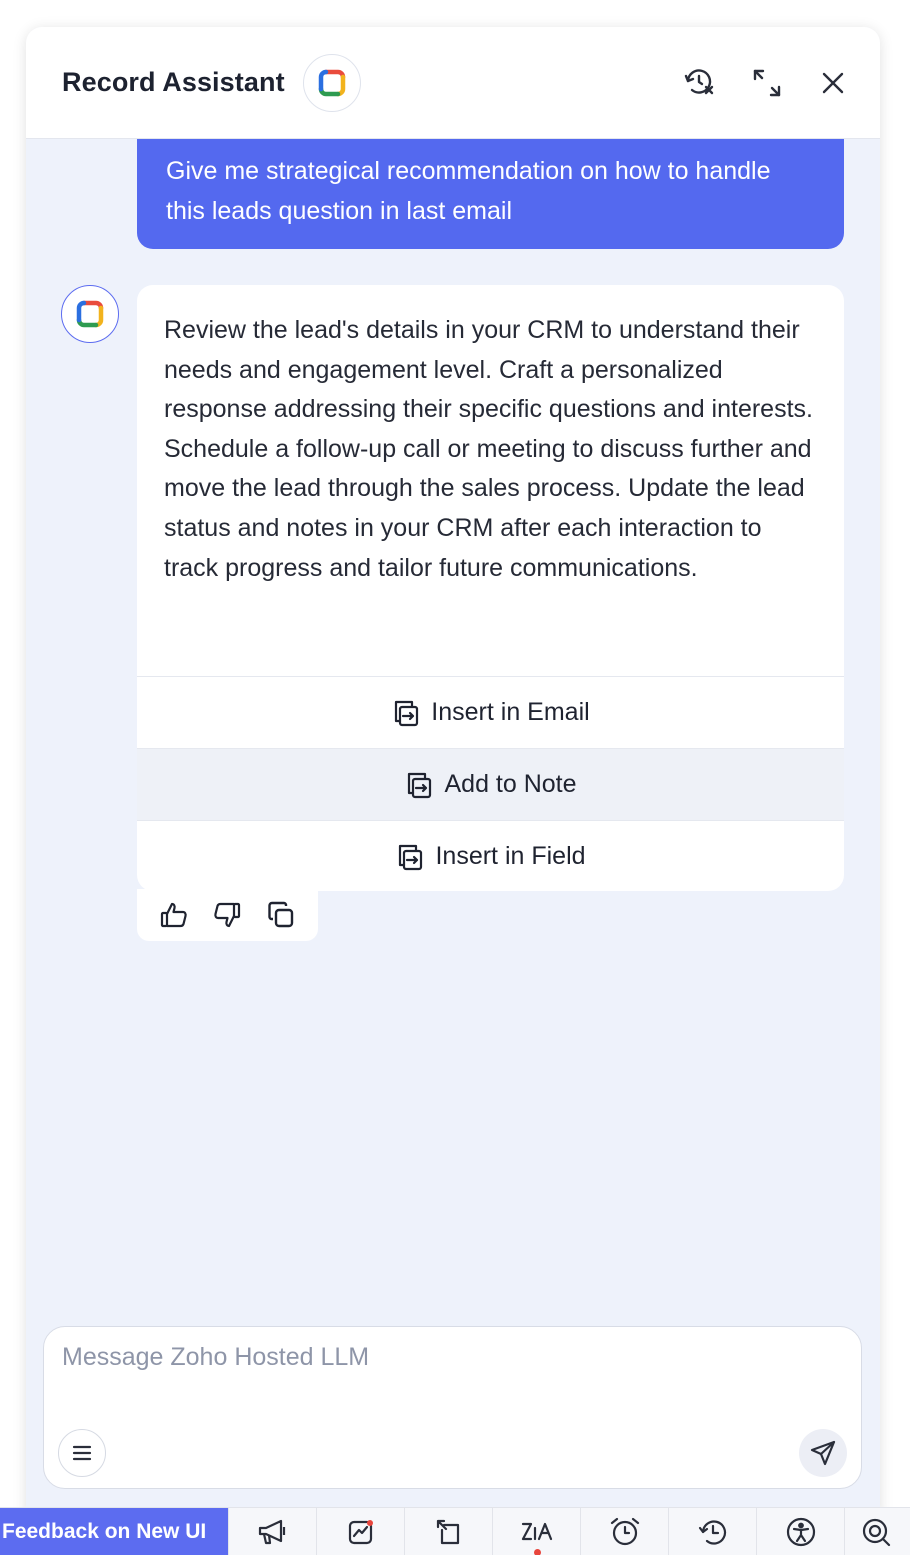 This screenshot has height=1555, width=910. What do you see at coordinates (272, 1531) in the screenshot?
I see `megaphone-icon` at bounding box center [272, 1531].